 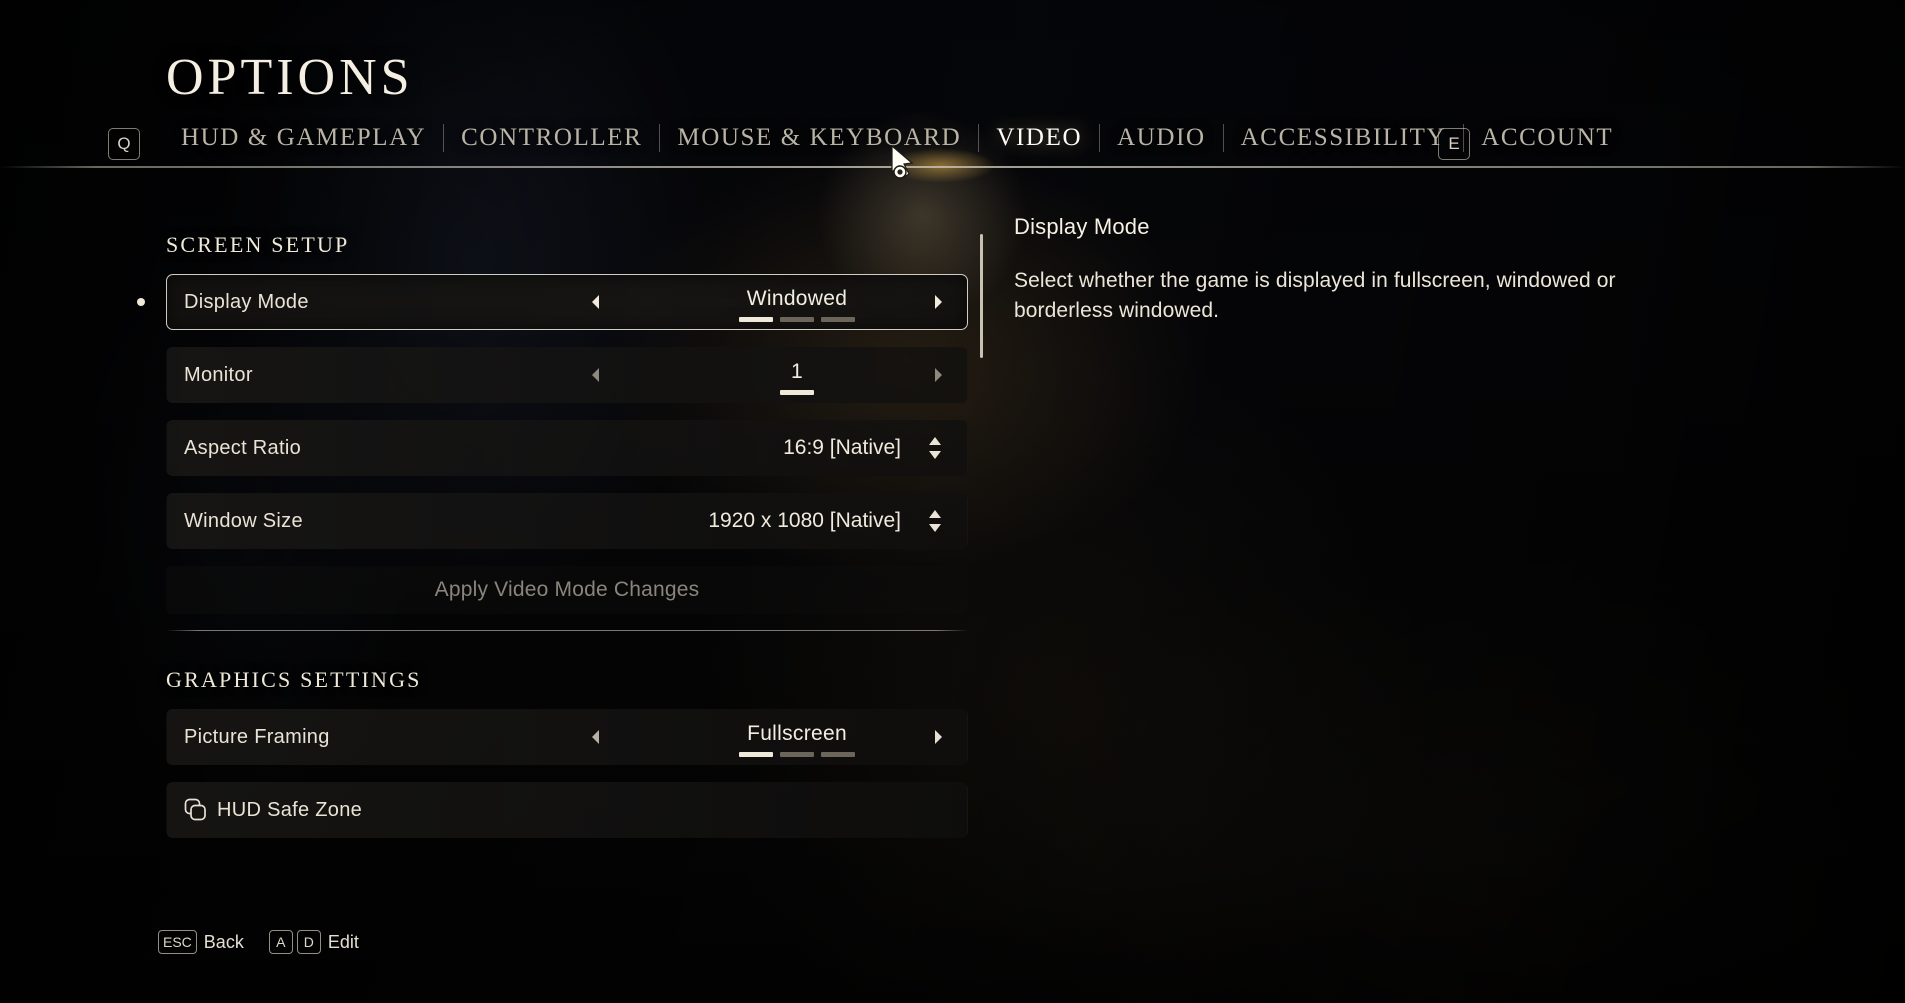 What do you see at coordinates (257, 736) in the screenshot?
I see `setting-label-picture-framing: Picture Framing` at bounding box center [257, 736].